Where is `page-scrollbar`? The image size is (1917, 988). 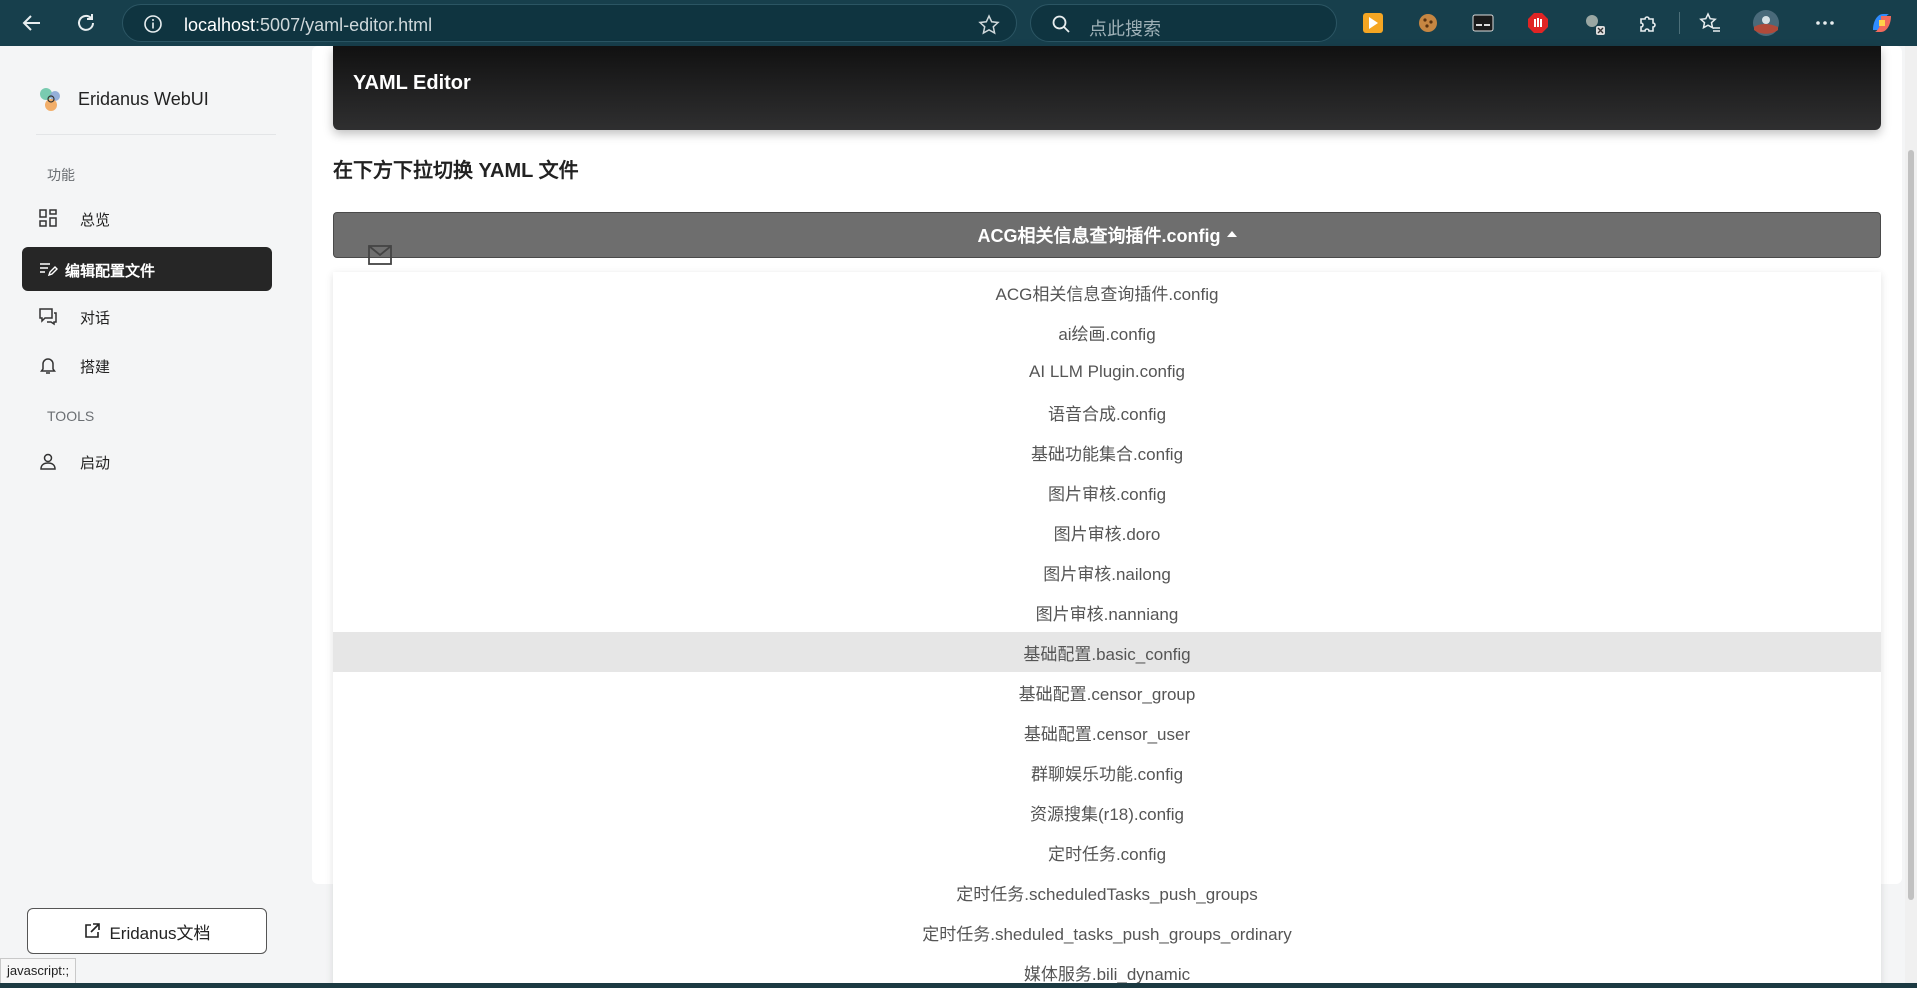 page-scrollbar is located at coordinates (1911, 514).